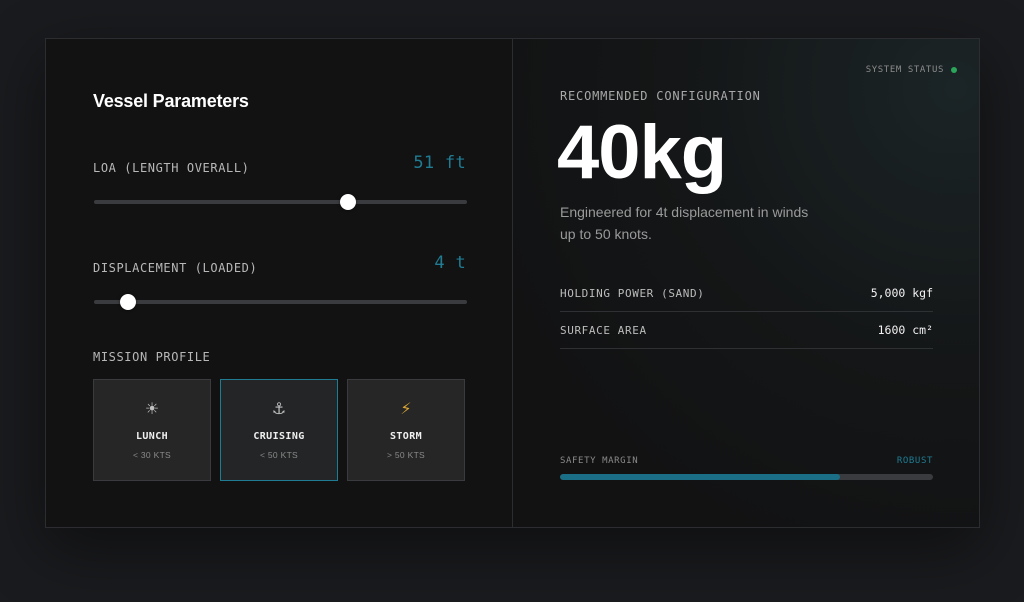  What do you see at coordinates (279, 409) in the screenshot?
I see `anchor-icon: ⚓` at bounding box center [279, 409].